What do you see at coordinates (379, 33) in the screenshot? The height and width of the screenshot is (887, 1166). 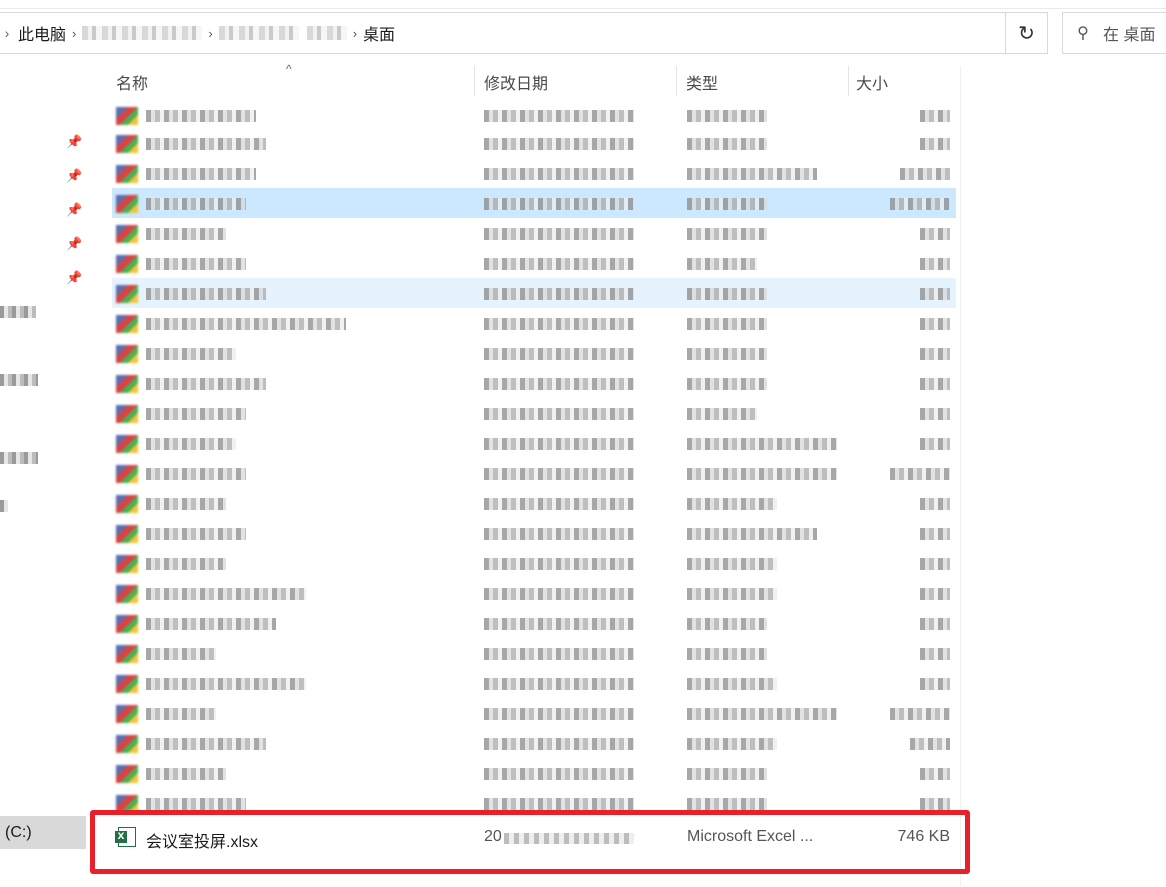 I see `breadcrumb-desktop: 桌面` at bounding box center [379, 33].